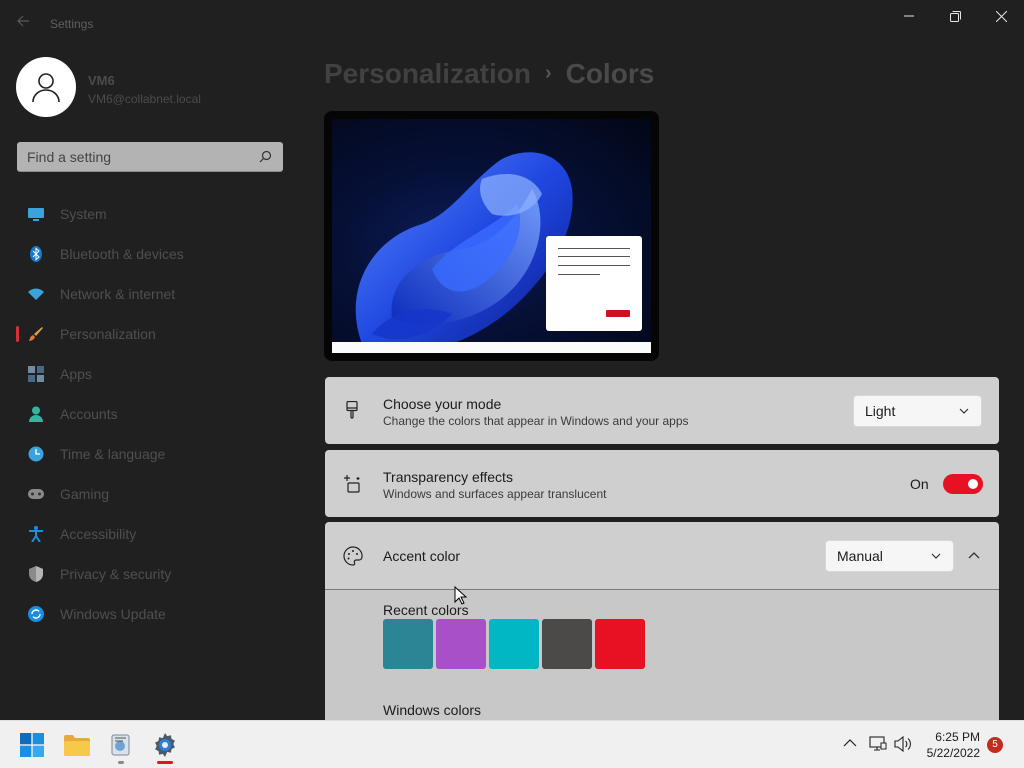 Image resolution: width=1024 pixels, height=768 pixels. I want to click on gamepad-icon, so click(36, 494).